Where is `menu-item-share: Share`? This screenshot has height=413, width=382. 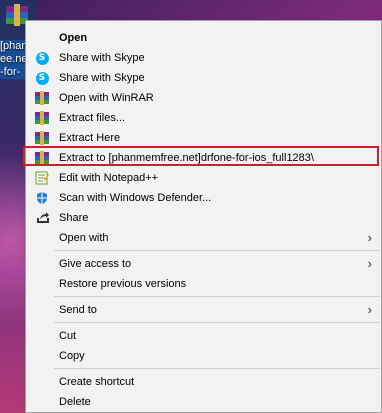
menu-item-share: Share is located at coordinates (203, 218).